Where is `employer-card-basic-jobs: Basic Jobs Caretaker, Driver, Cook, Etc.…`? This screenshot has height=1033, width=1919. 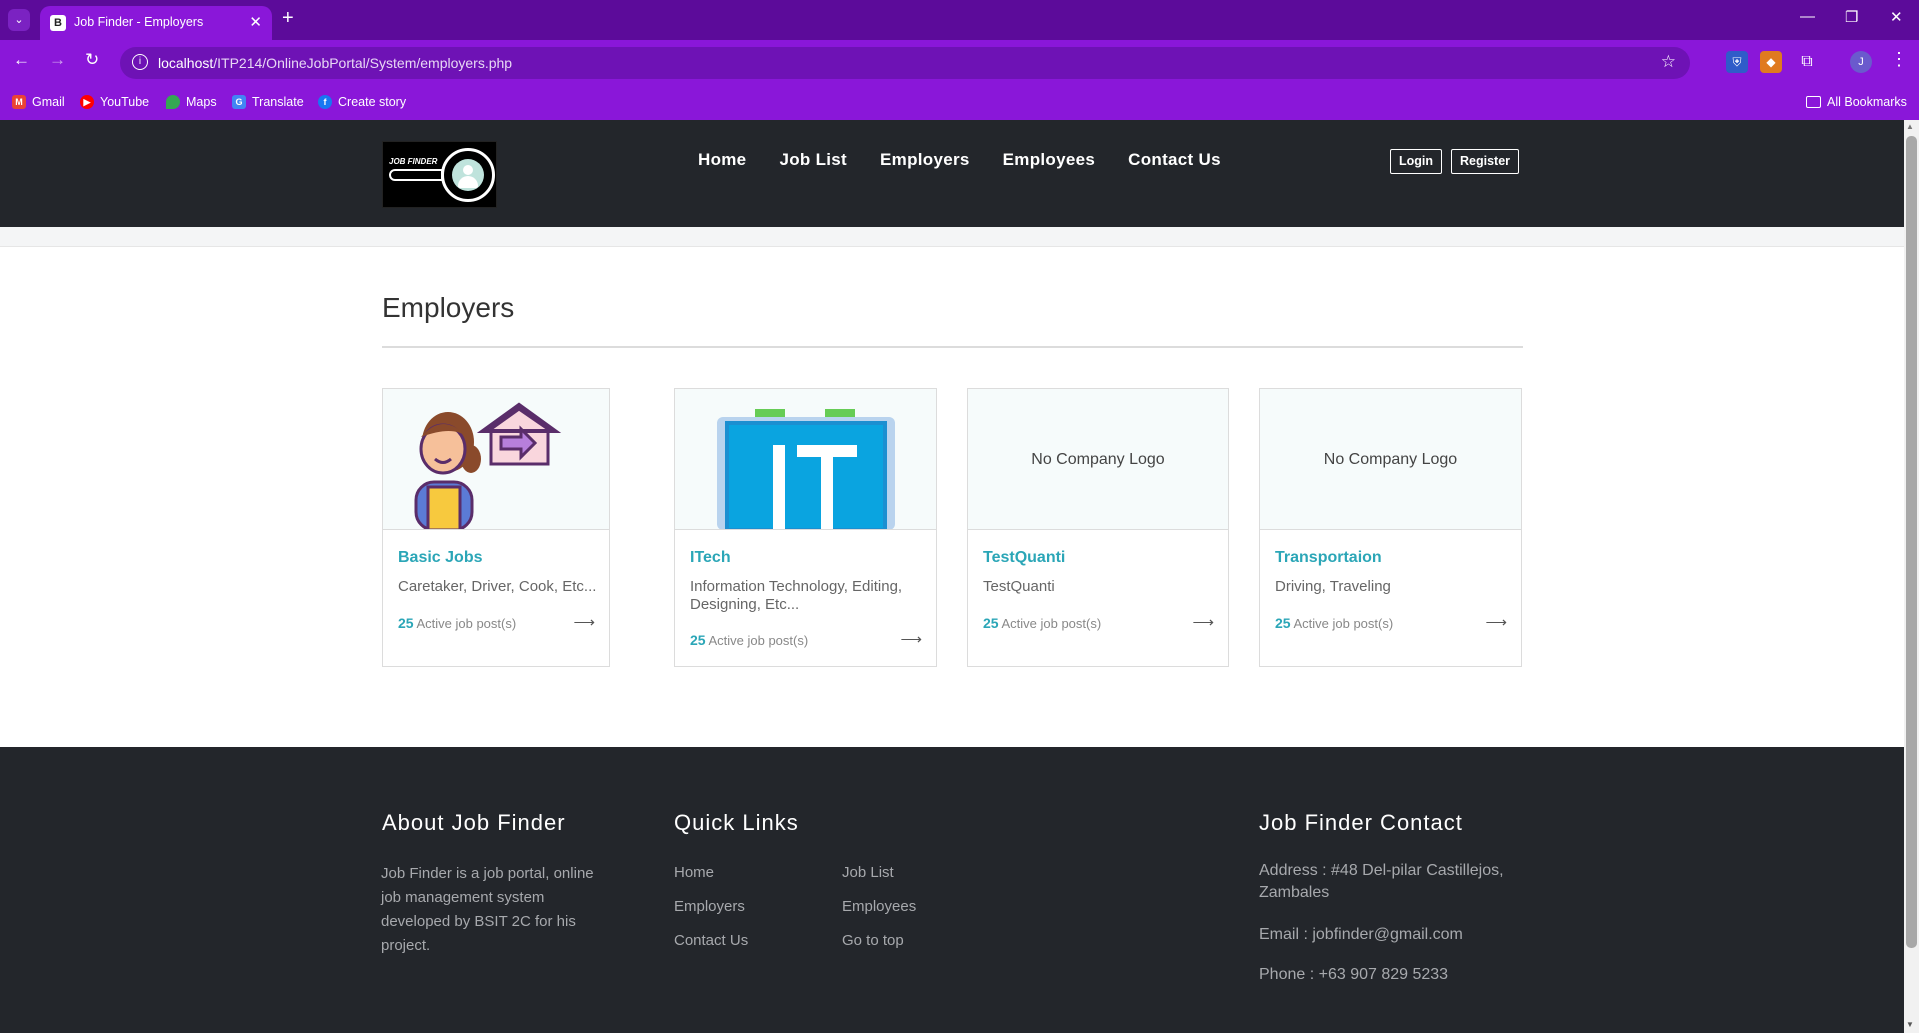
employer-card-basic-jobs: Basic Jobs Caretaker, Driver, Cook, Etc.… is located at coordinates (496, 527).